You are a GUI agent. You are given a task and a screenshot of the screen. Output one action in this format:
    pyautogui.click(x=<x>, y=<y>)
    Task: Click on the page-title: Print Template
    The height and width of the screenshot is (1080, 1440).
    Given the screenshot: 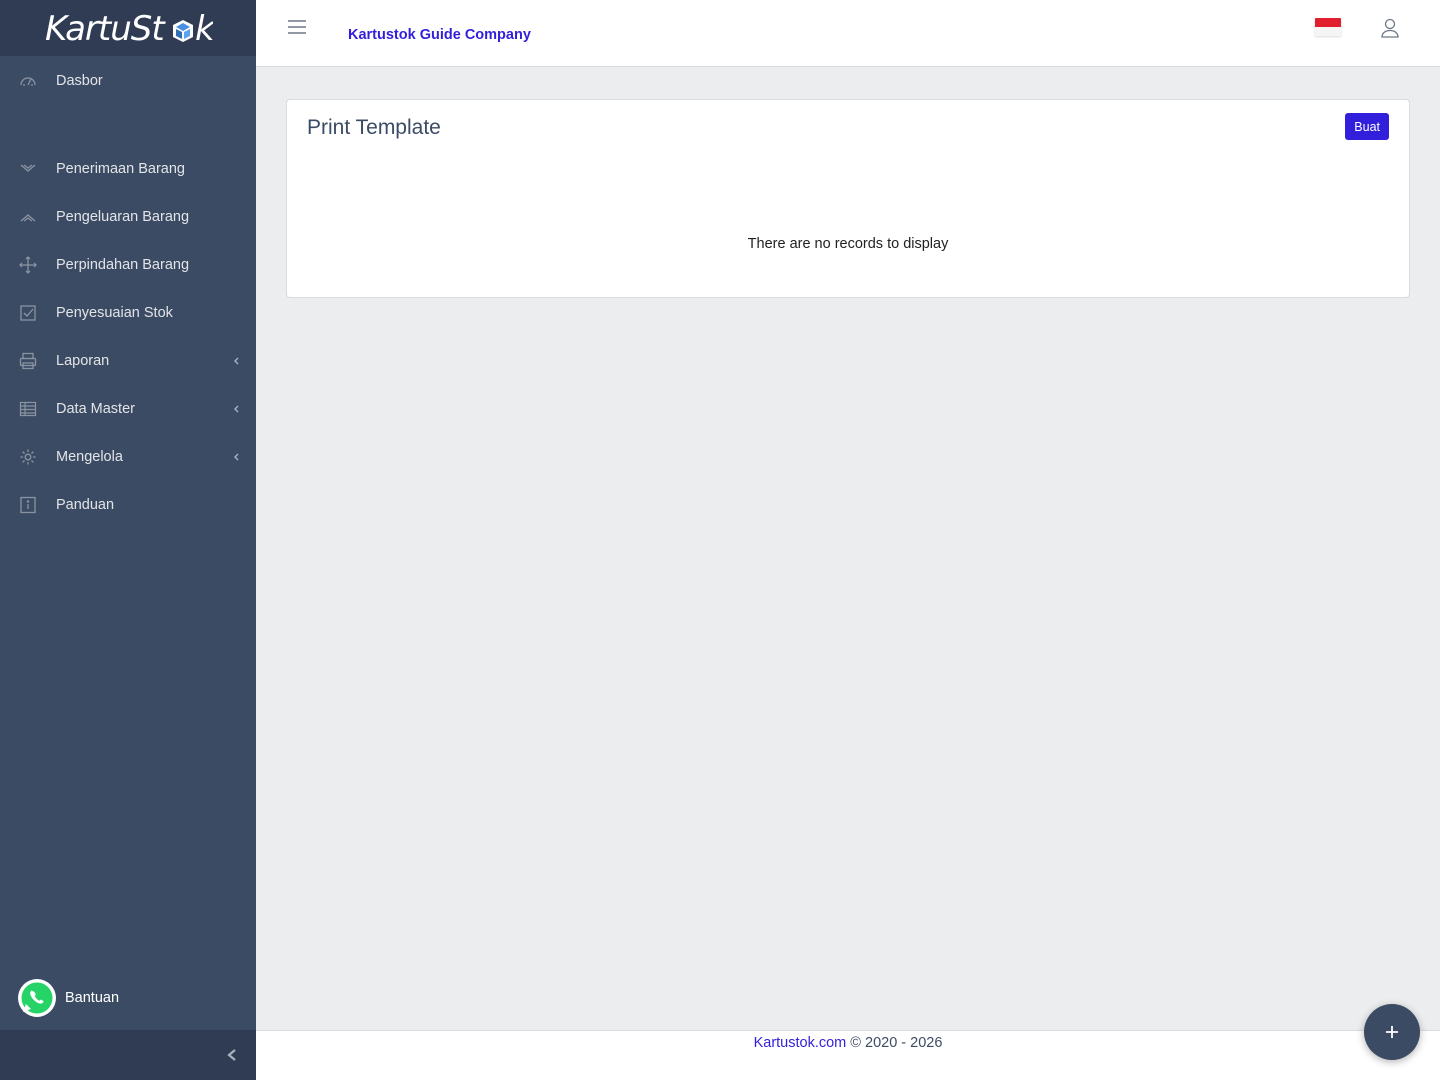 What is the action you would take?
    pyautogui.click(x=374, y=127)
    